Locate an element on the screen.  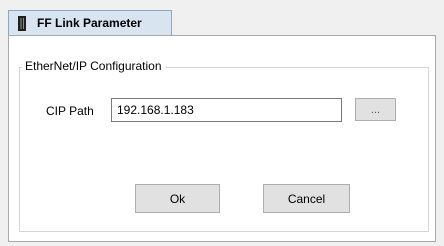
ff-device-icon is located at coordinates (22, 23).